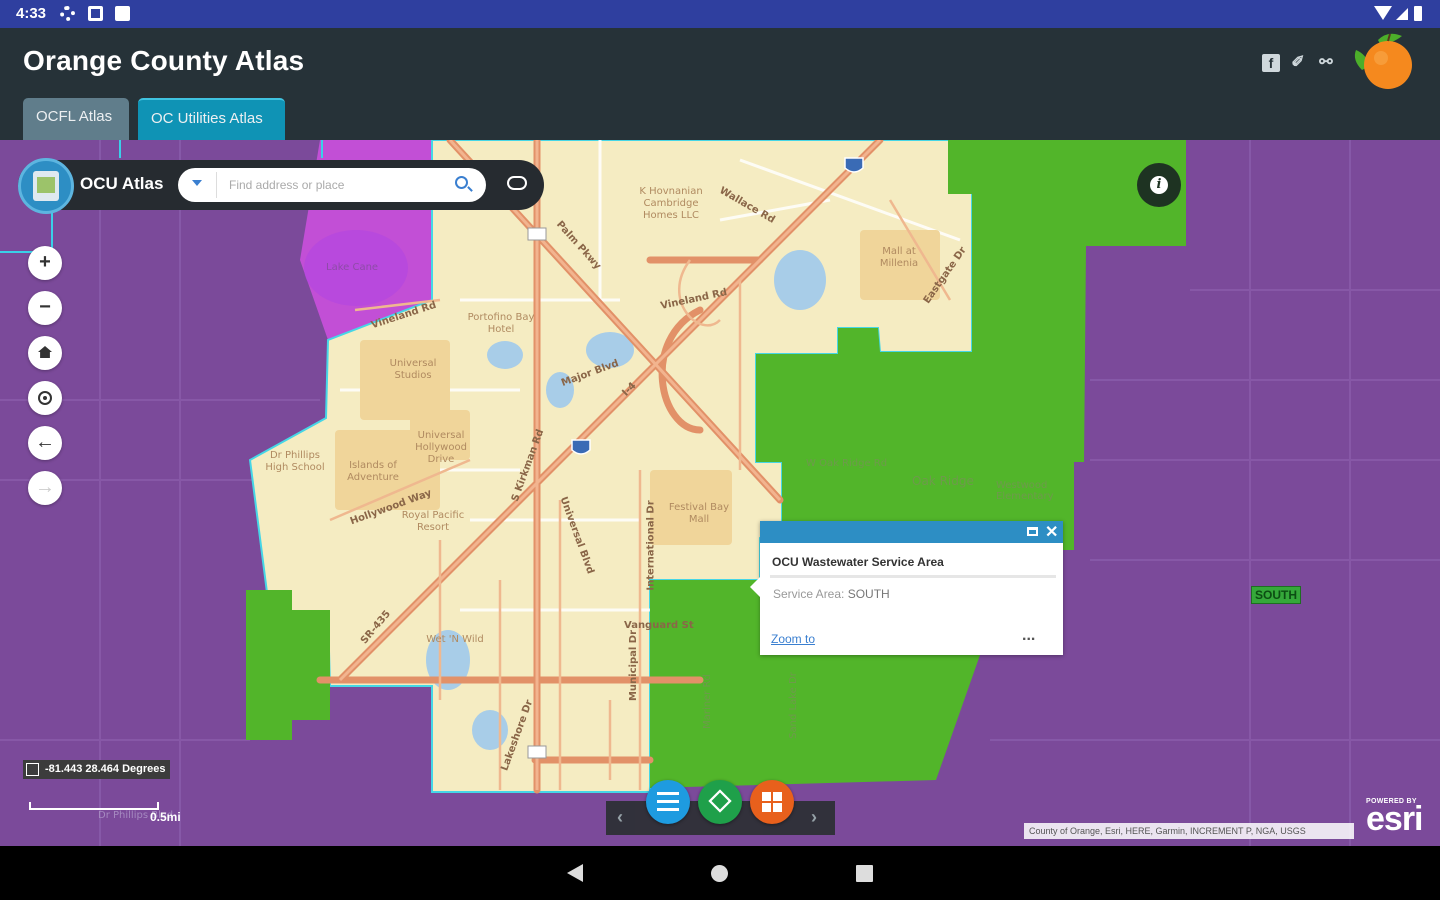 The image size is (1440, 900). I want to click on home-button, so click(45, 353).